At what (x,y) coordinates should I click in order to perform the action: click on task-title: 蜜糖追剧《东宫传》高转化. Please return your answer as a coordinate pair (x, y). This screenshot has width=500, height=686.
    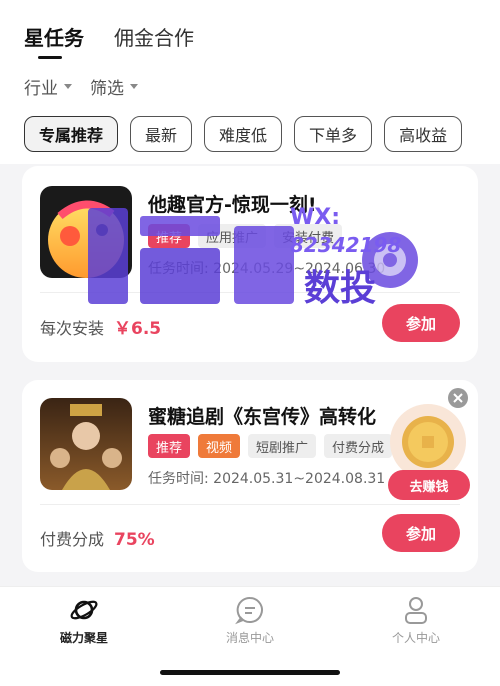
    Looking at the image, I should click on (262, 417).